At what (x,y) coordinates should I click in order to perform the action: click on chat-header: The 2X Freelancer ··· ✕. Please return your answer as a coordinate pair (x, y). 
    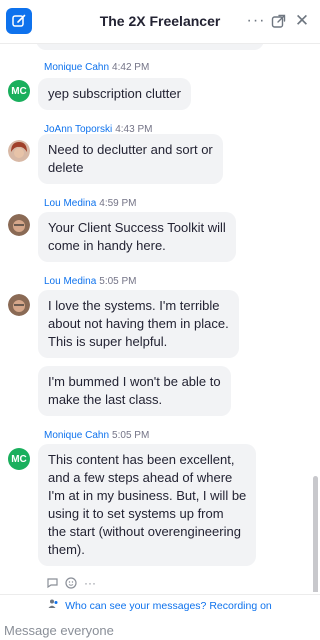
    Looking at the image, I should click on (160, 22).